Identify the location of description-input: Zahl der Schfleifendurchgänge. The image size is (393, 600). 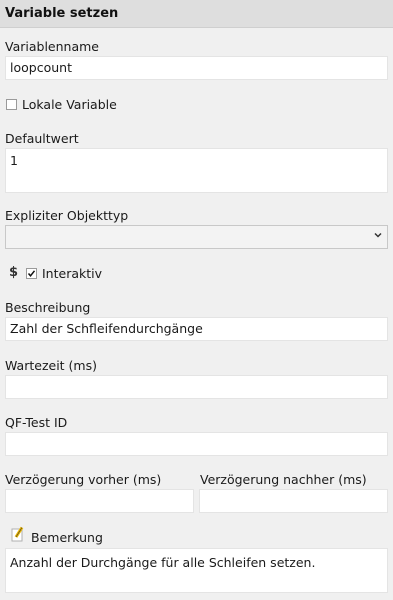
(196, 329).